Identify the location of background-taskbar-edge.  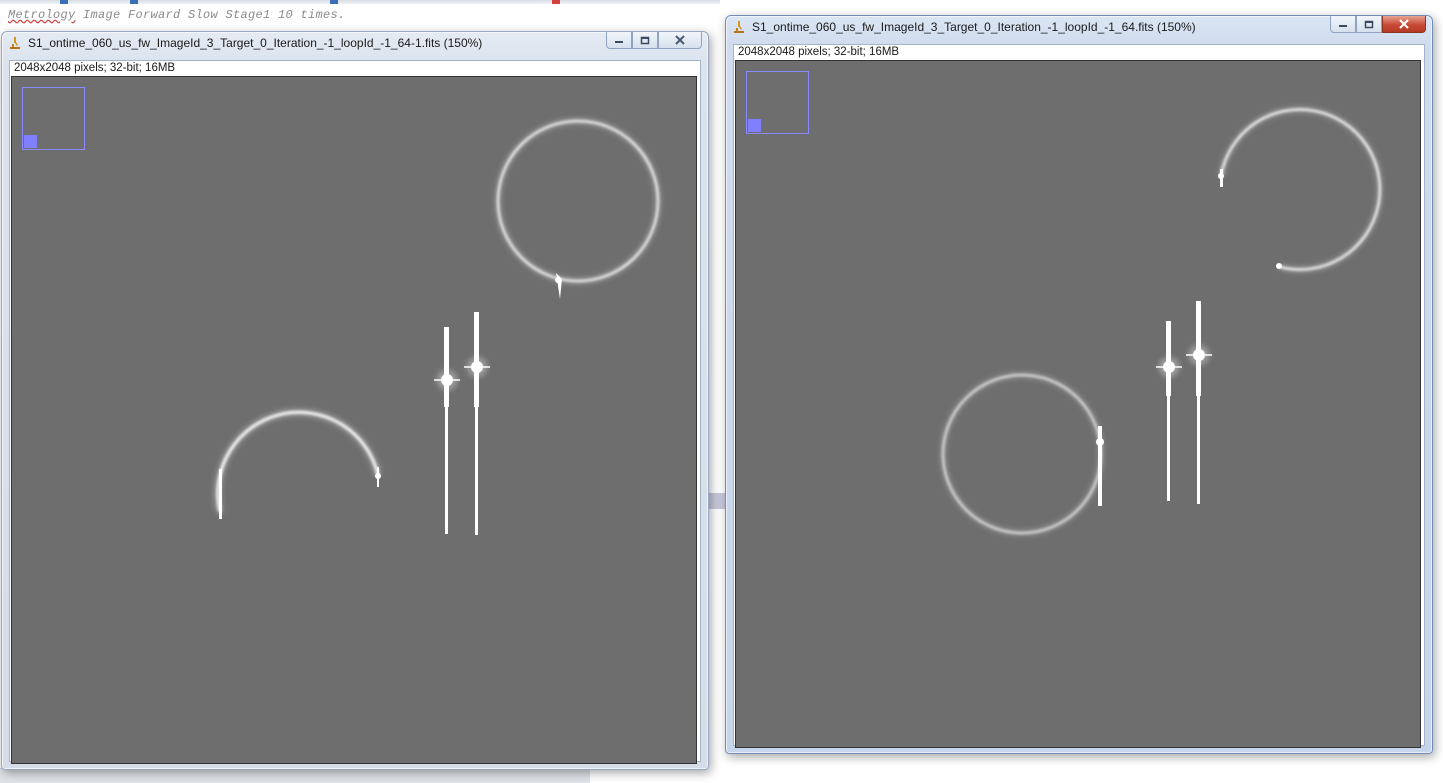
(295, 775).